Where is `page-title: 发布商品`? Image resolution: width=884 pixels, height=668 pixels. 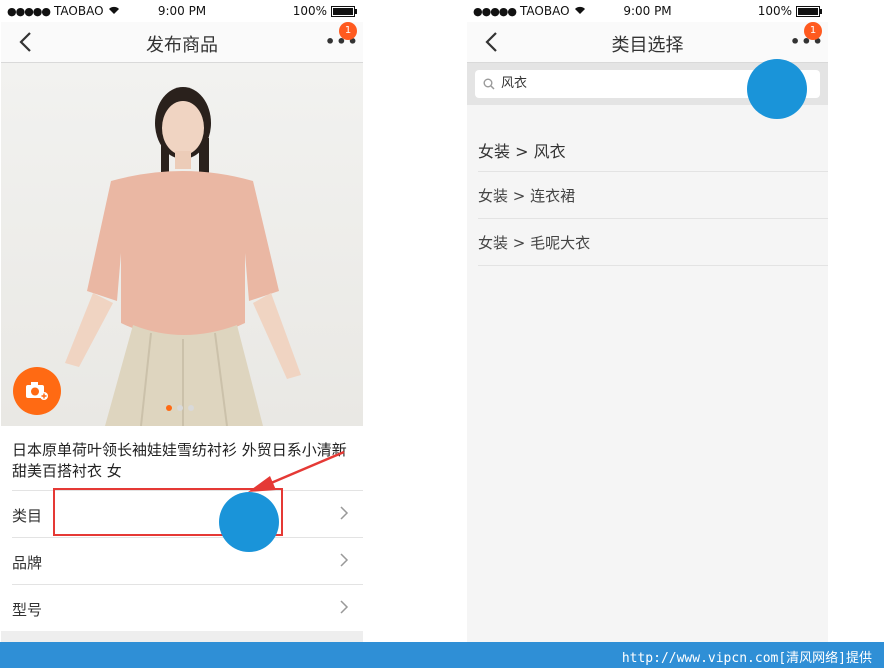 page-title: 发布商品 is located at coordinates (182, 45).